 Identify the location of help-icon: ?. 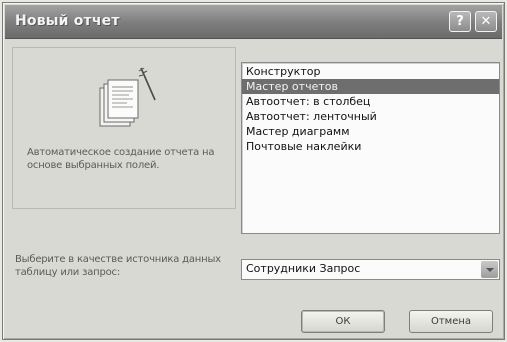
(460, 21).